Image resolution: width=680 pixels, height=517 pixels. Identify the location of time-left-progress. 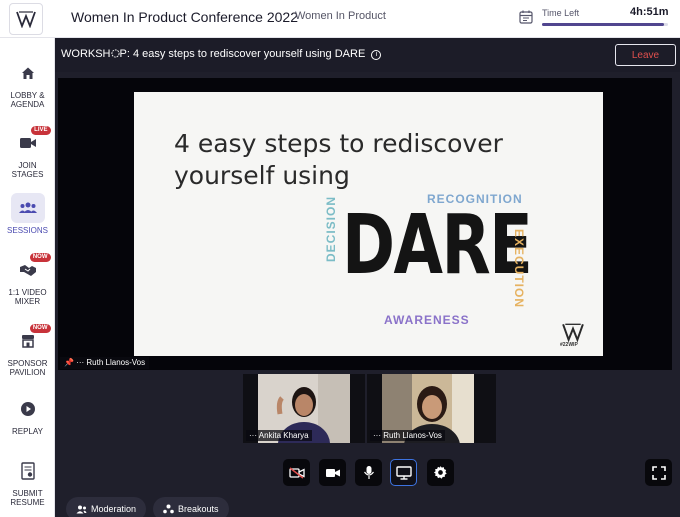
(605, 24).